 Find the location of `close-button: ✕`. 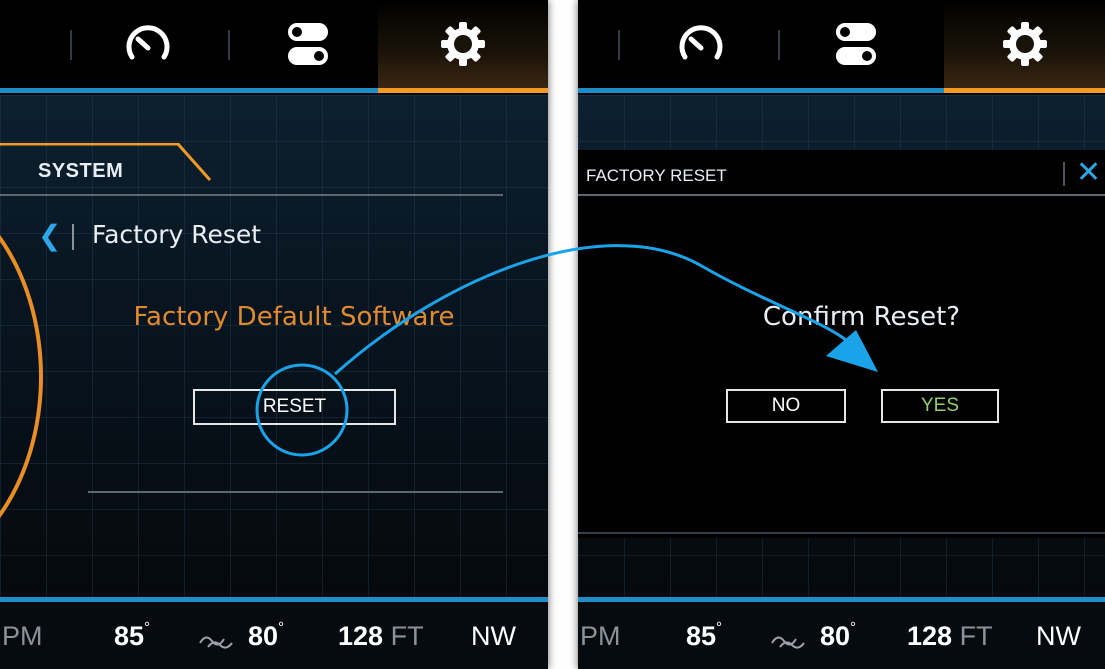

close-button: ✕ is located at coordinates (1088, 173).